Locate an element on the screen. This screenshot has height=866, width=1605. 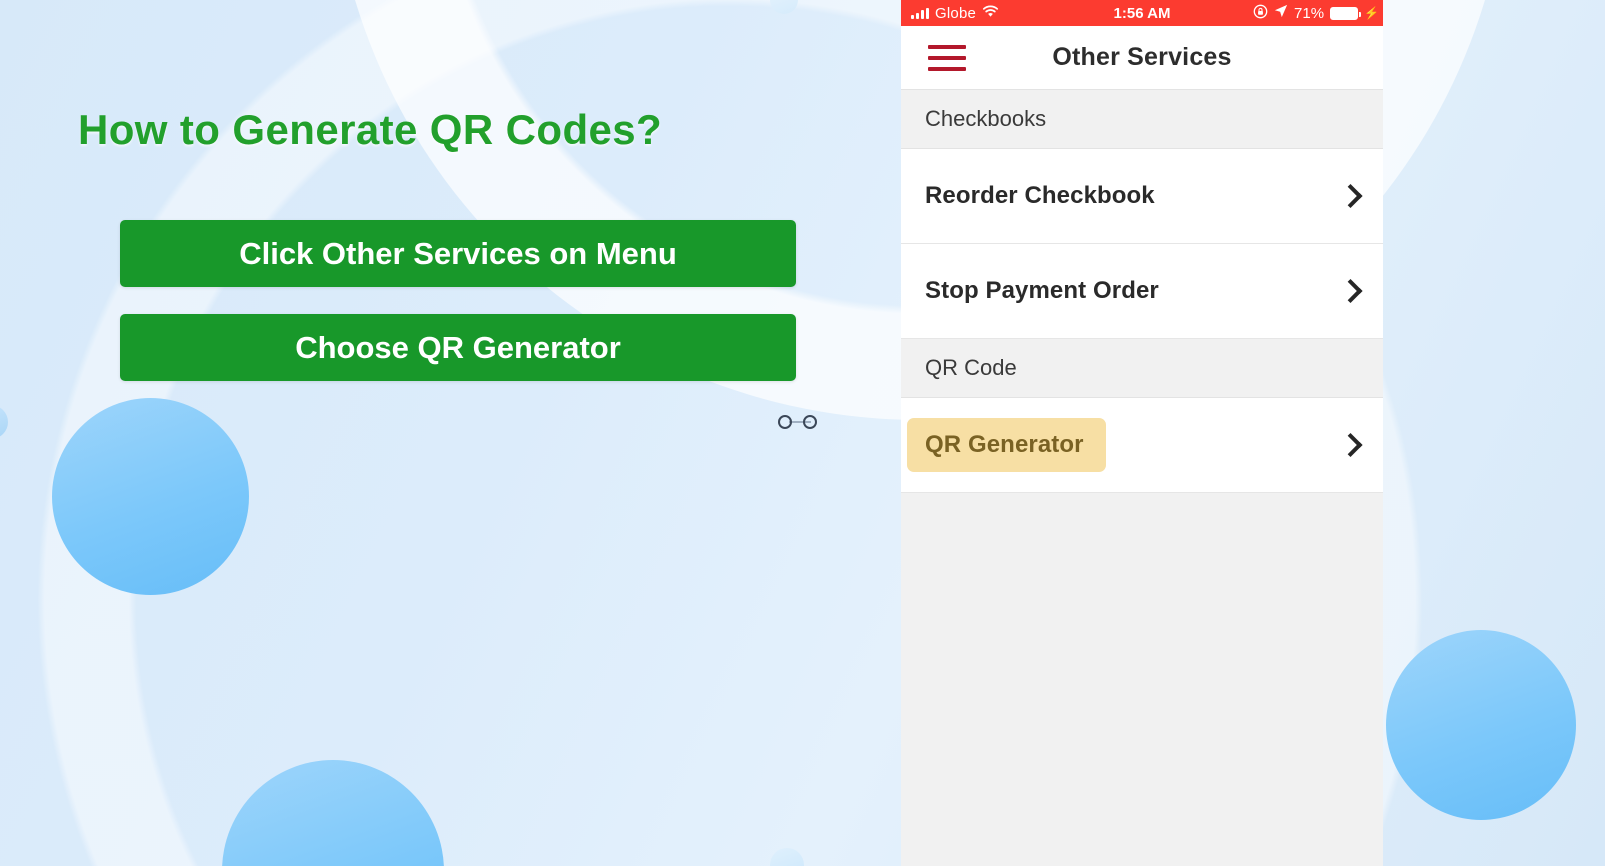
list-item-label: Reorder Checkbook is located at coordinates (1040, 195).